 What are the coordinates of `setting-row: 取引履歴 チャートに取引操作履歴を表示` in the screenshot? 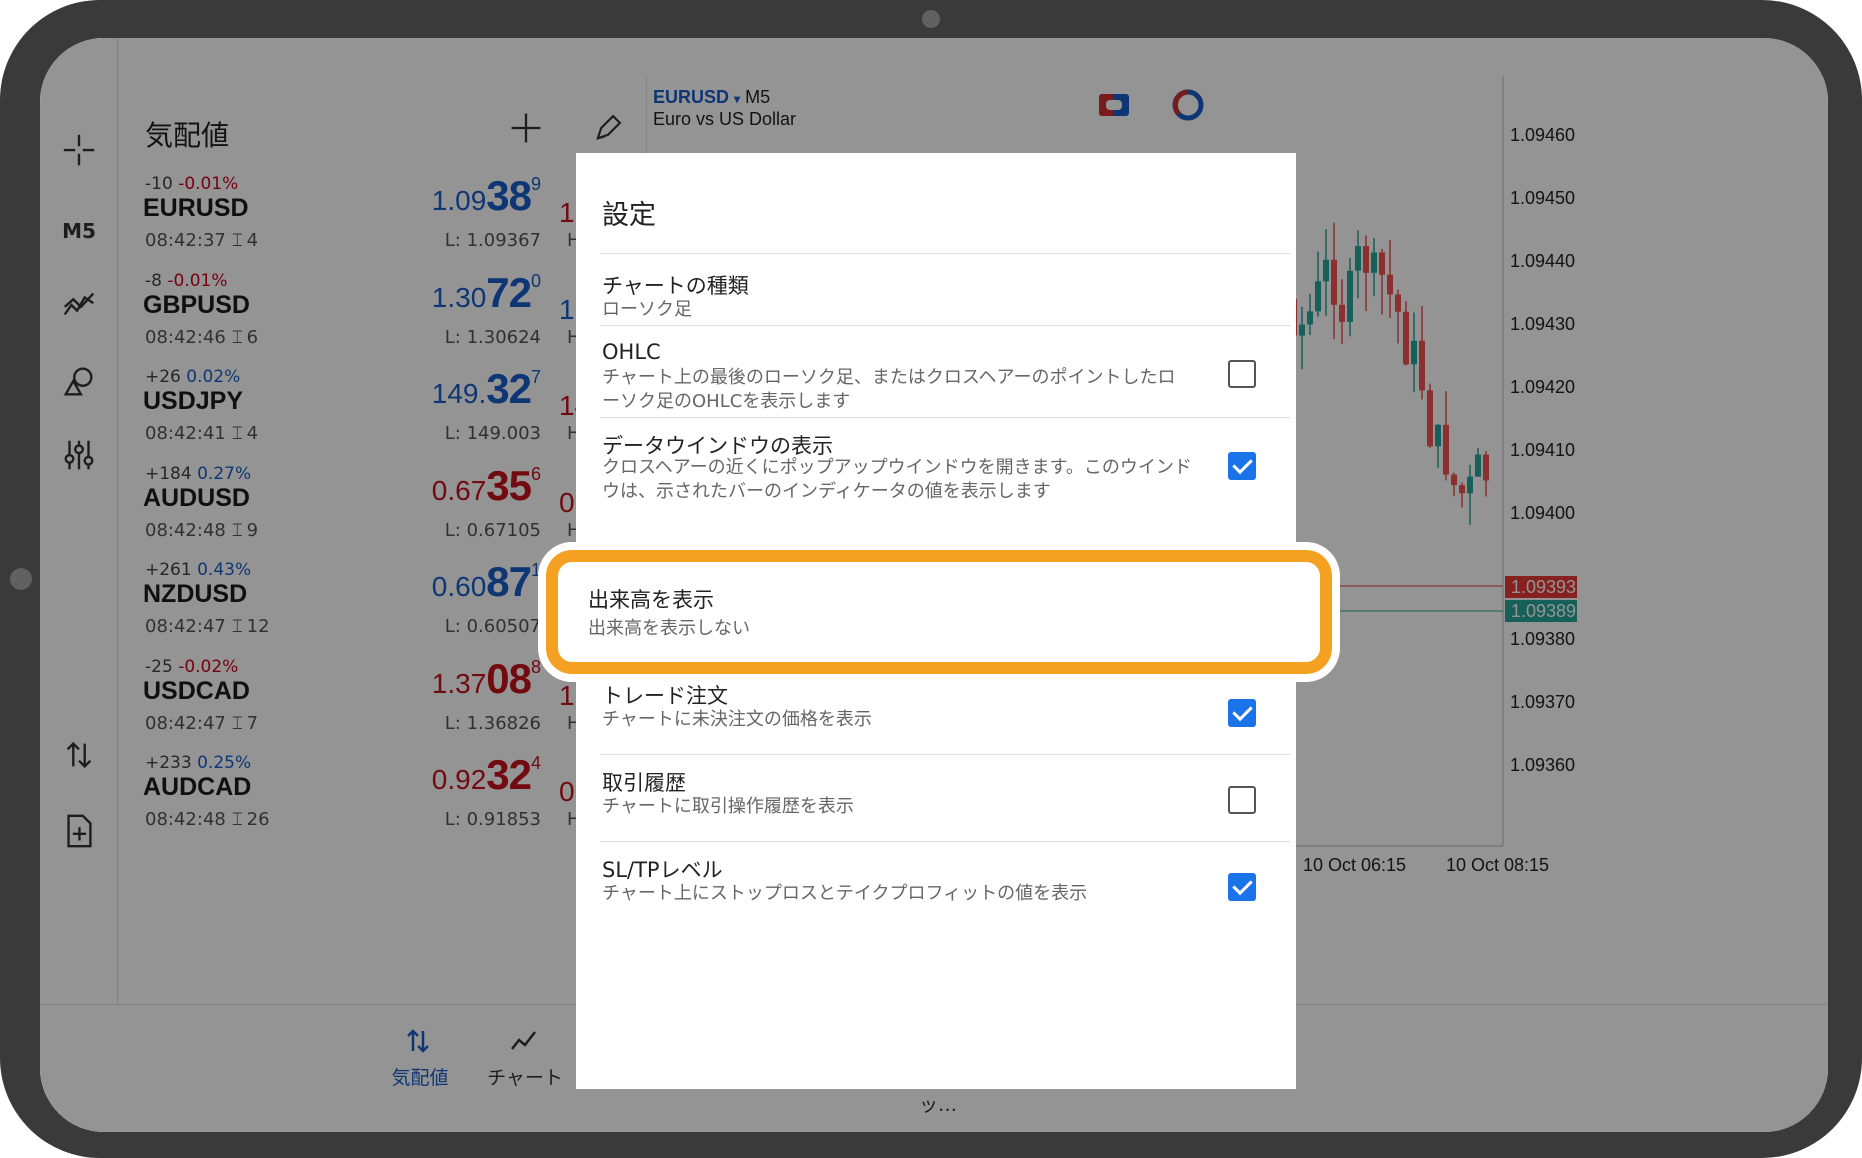 It's located at (945, 798).